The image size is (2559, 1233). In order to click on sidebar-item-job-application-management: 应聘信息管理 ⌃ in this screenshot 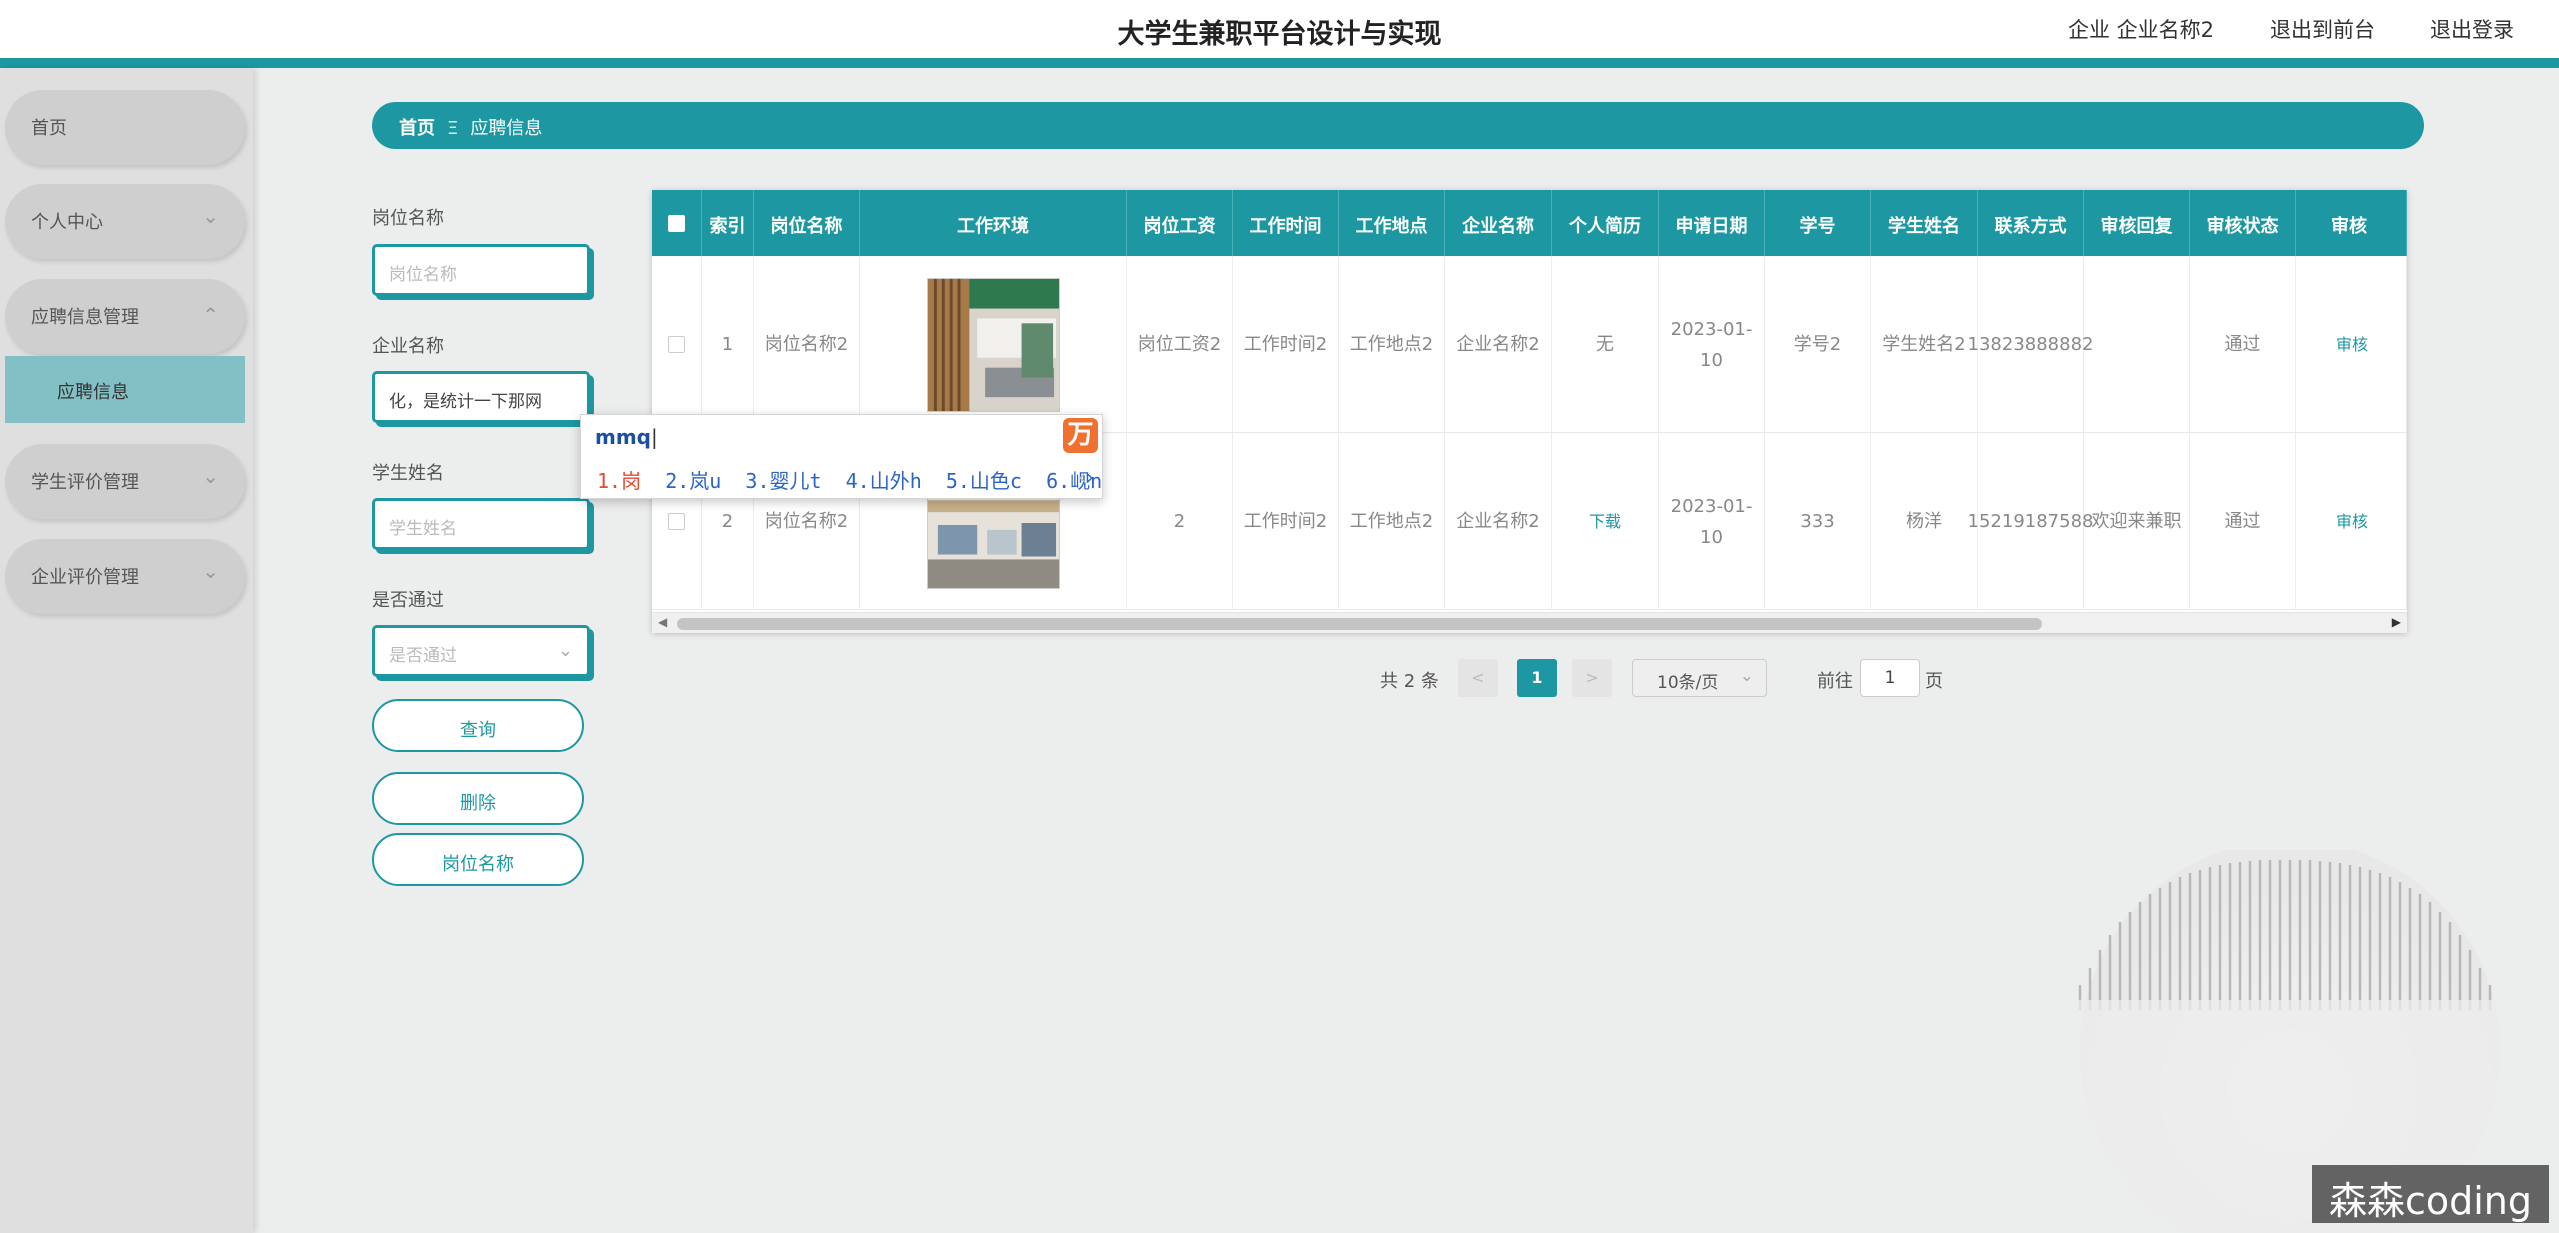, I will do `click(125, 316)`.